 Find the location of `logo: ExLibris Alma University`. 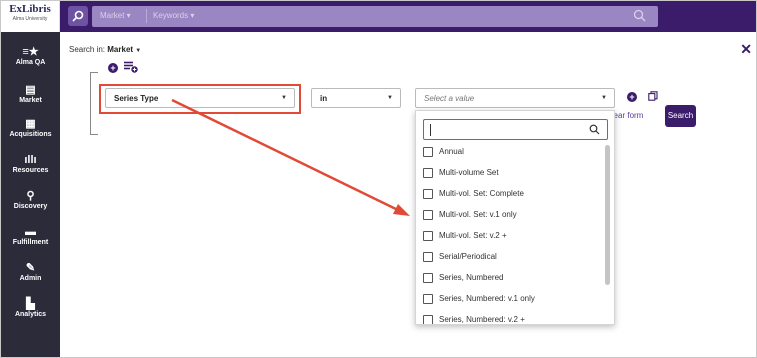

logo: ExLibris Alma University is located at coordinates (30, 16).